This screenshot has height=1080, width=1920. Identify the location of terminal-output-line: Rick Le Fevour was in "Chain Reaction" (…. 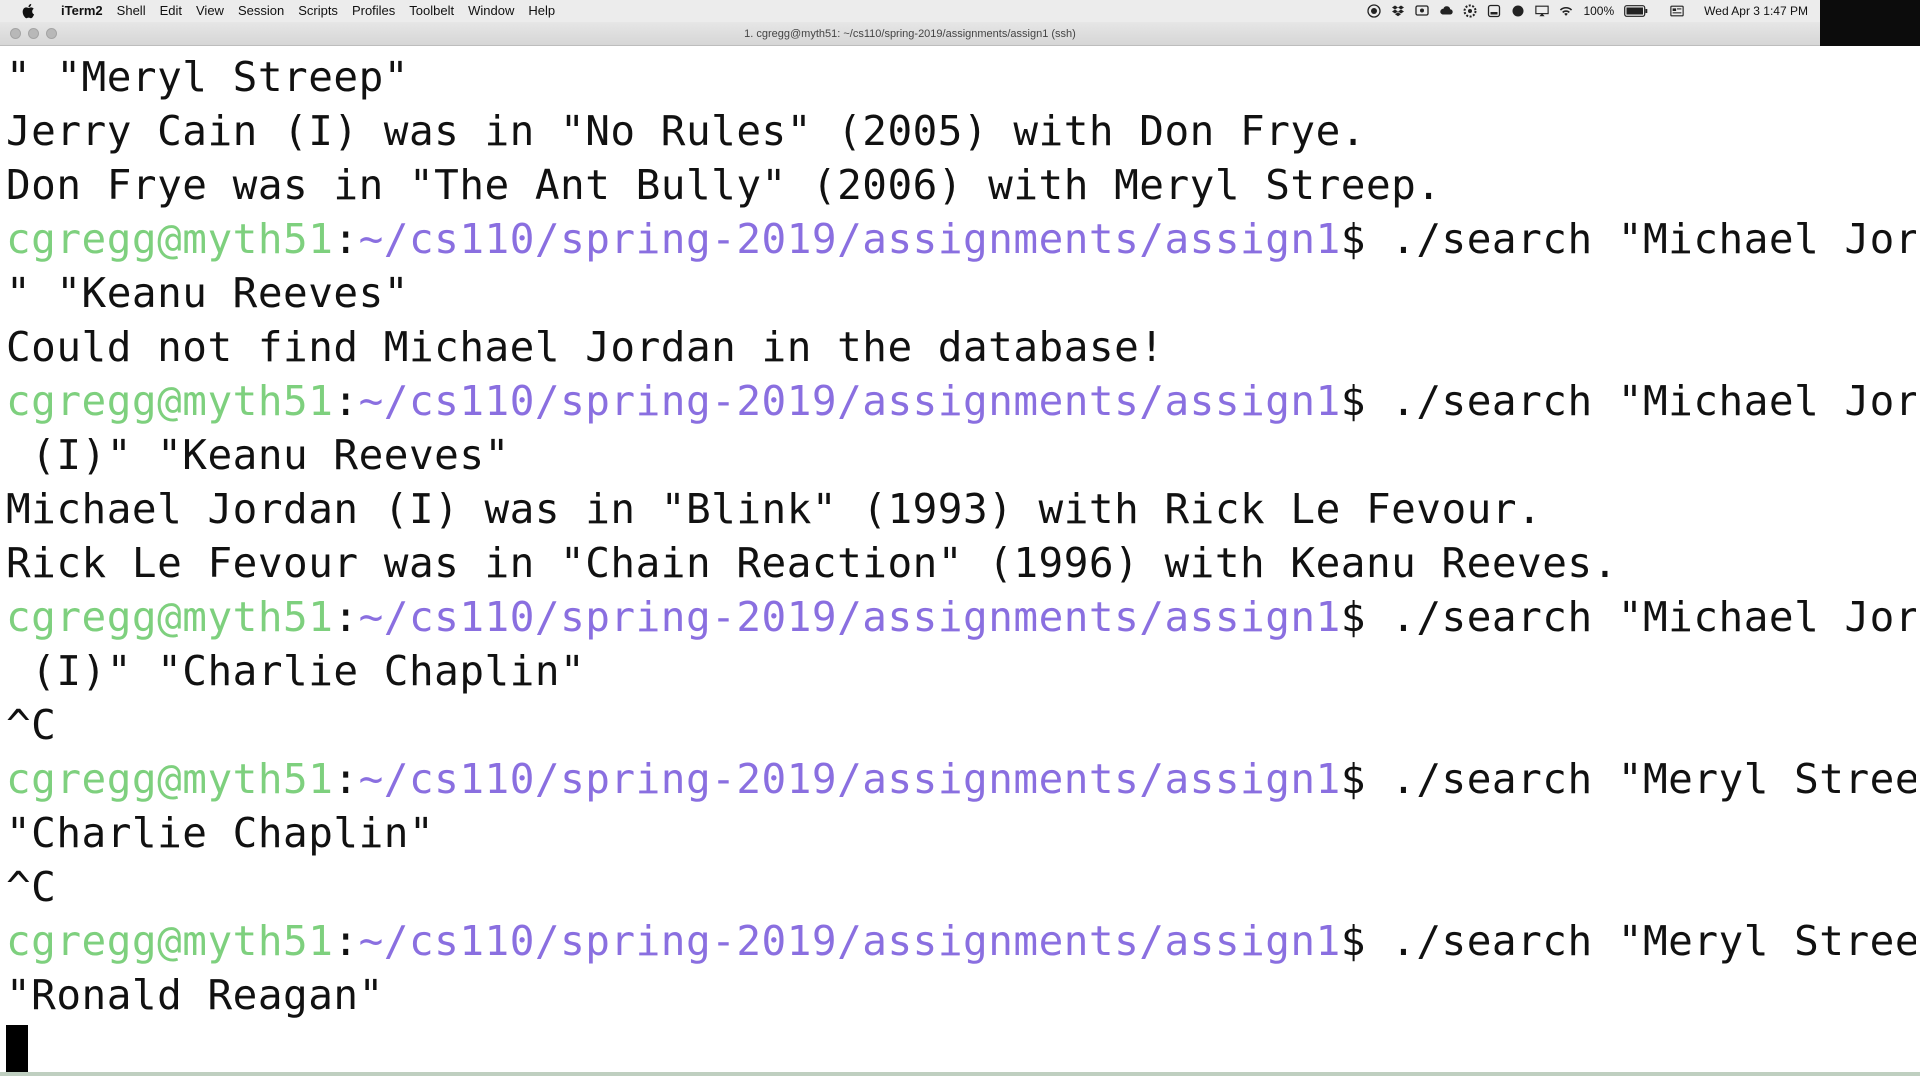
(812, 563).